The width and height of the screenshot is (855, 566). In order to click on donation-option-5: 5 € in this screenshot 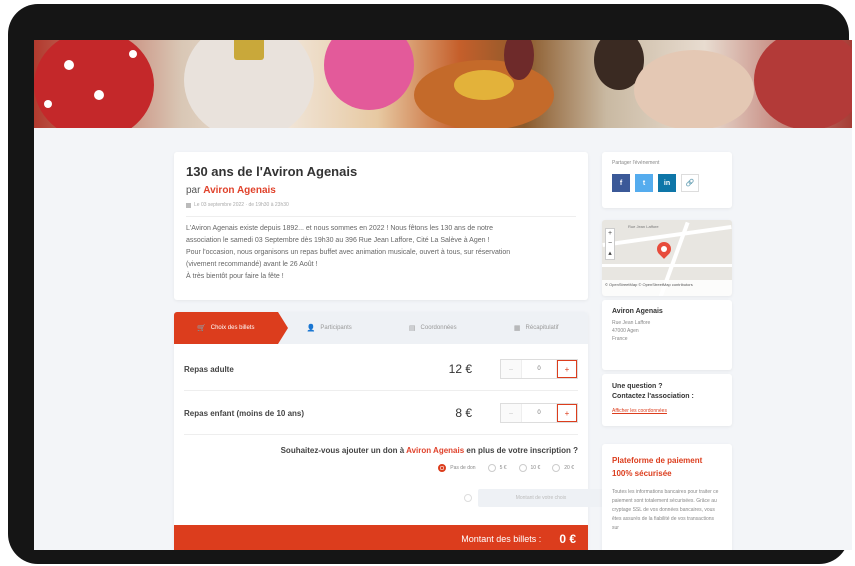, I will do `click(497, 468)`.